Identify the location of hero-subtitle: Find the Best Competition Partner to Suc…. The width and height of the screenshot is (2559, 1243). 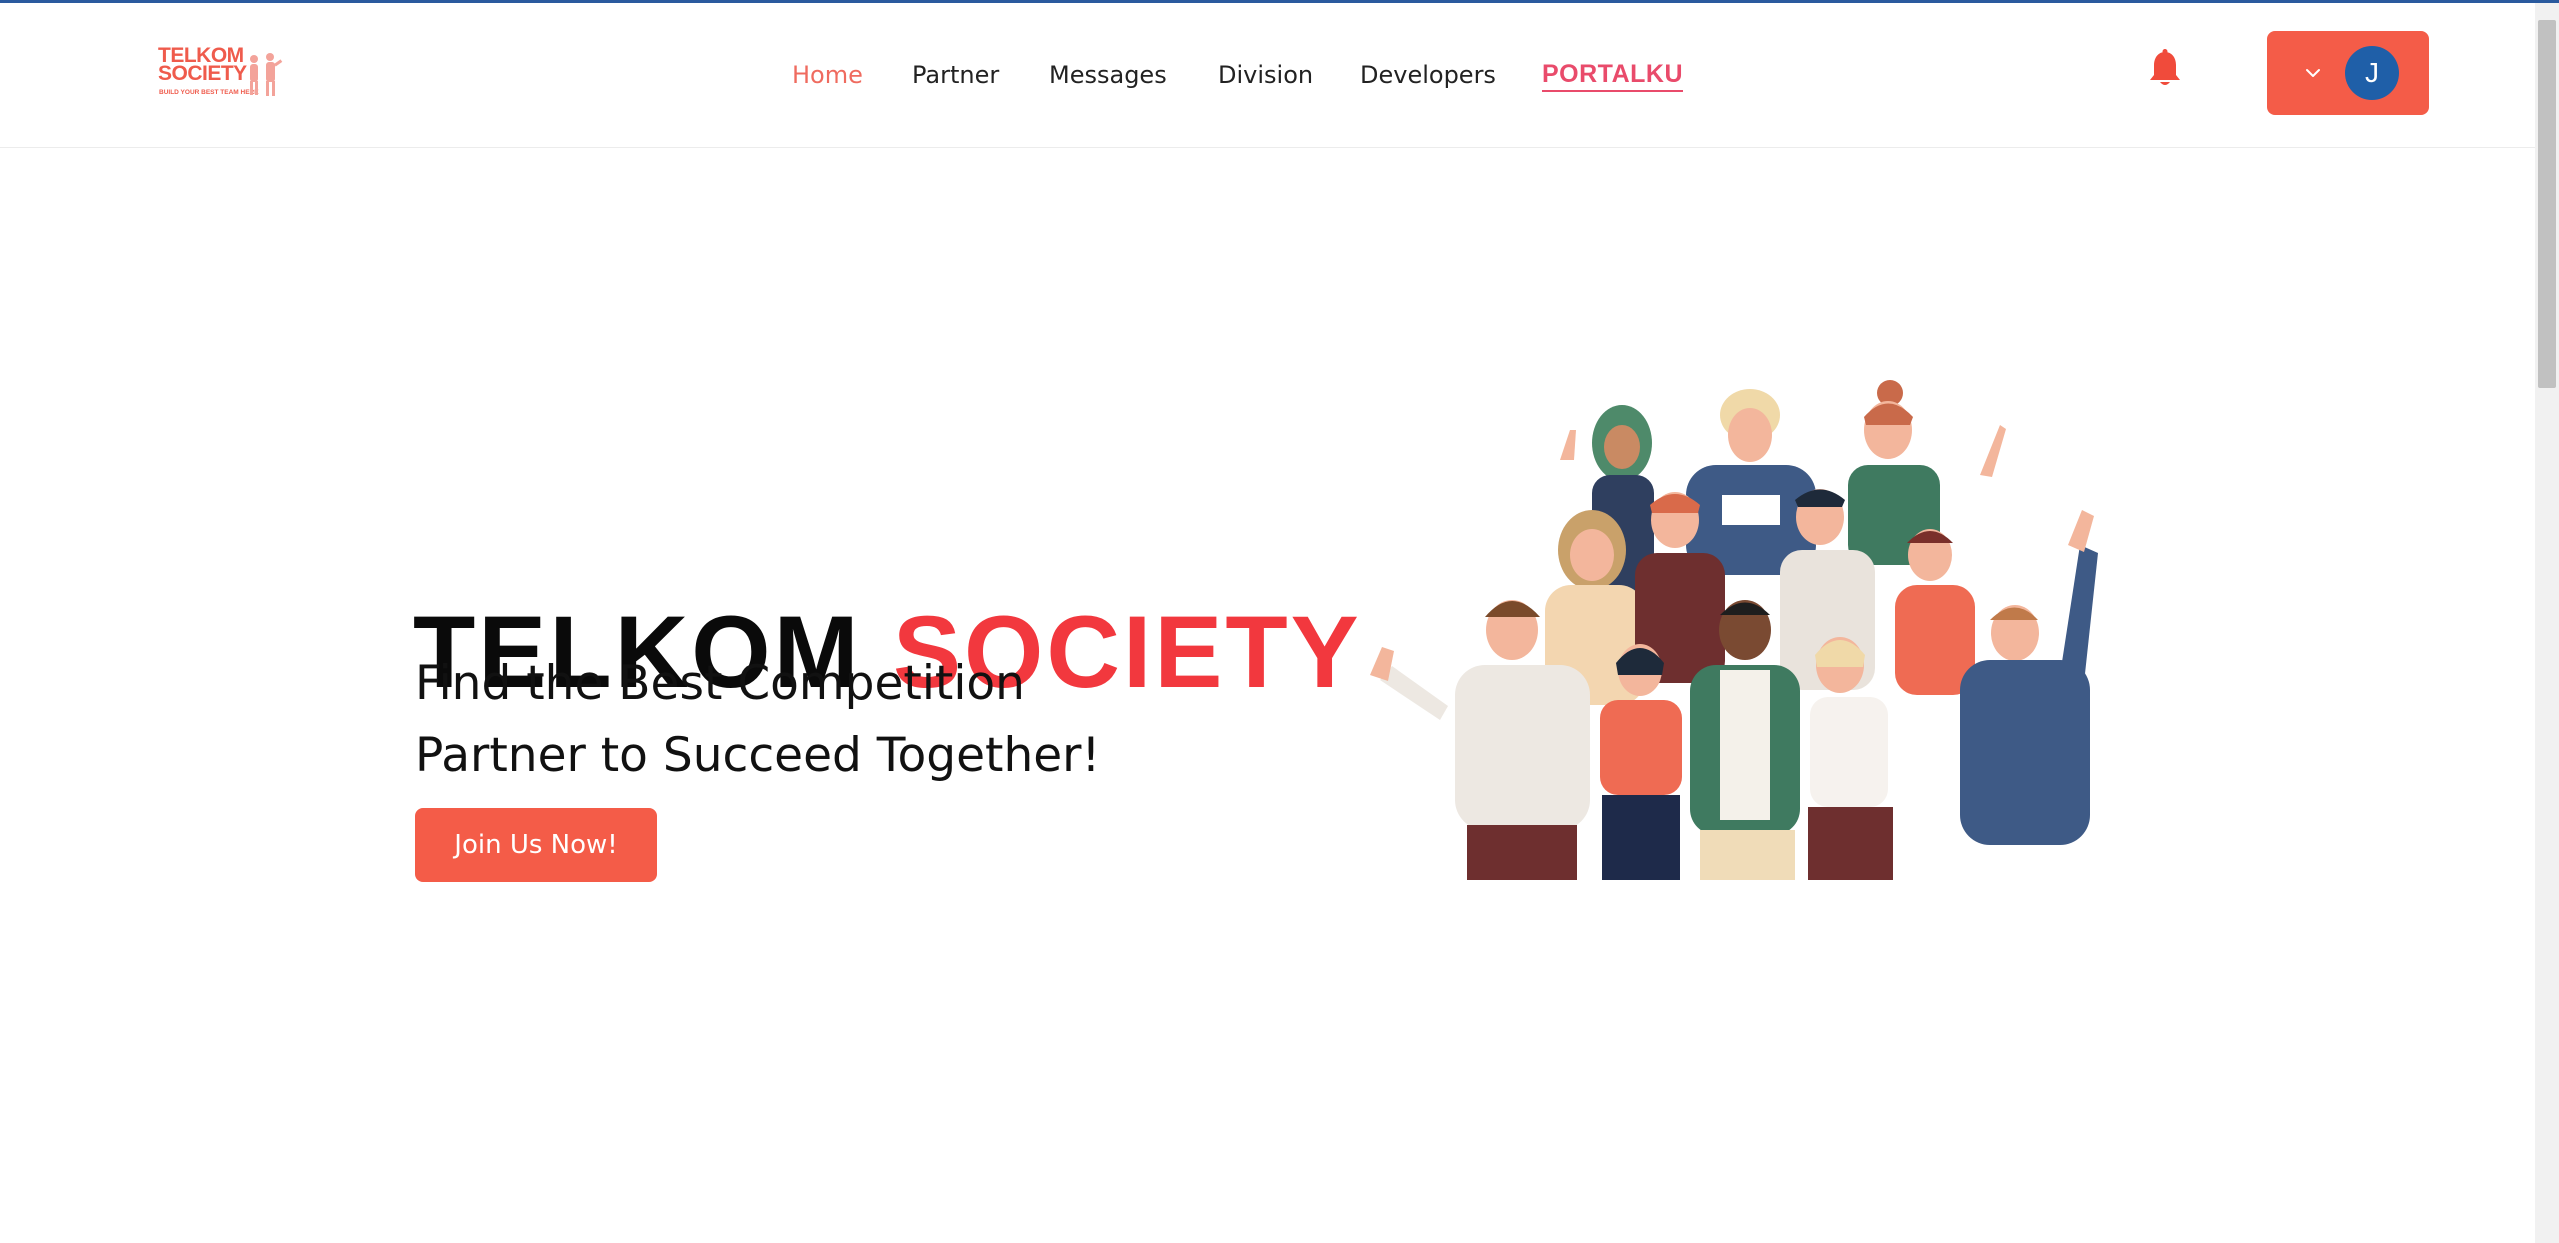
(757, 720).